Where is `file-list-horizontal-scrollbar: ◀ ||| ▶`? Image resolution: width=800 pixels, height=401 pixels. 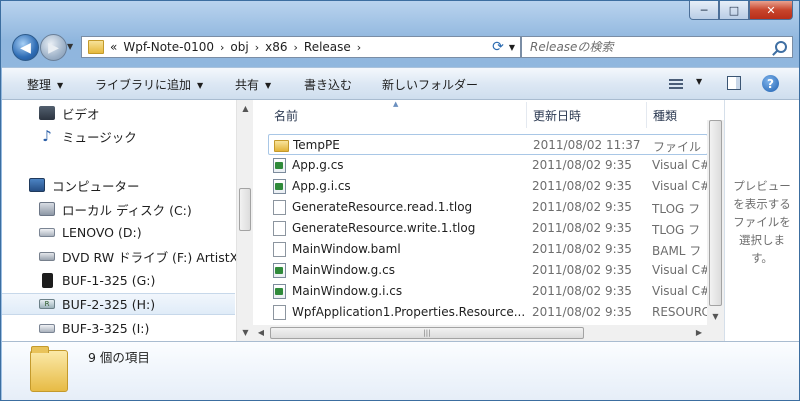 file-list-horizontal-scrollbar: ◀ ||| ▶ is located at coordinates (480, 333).